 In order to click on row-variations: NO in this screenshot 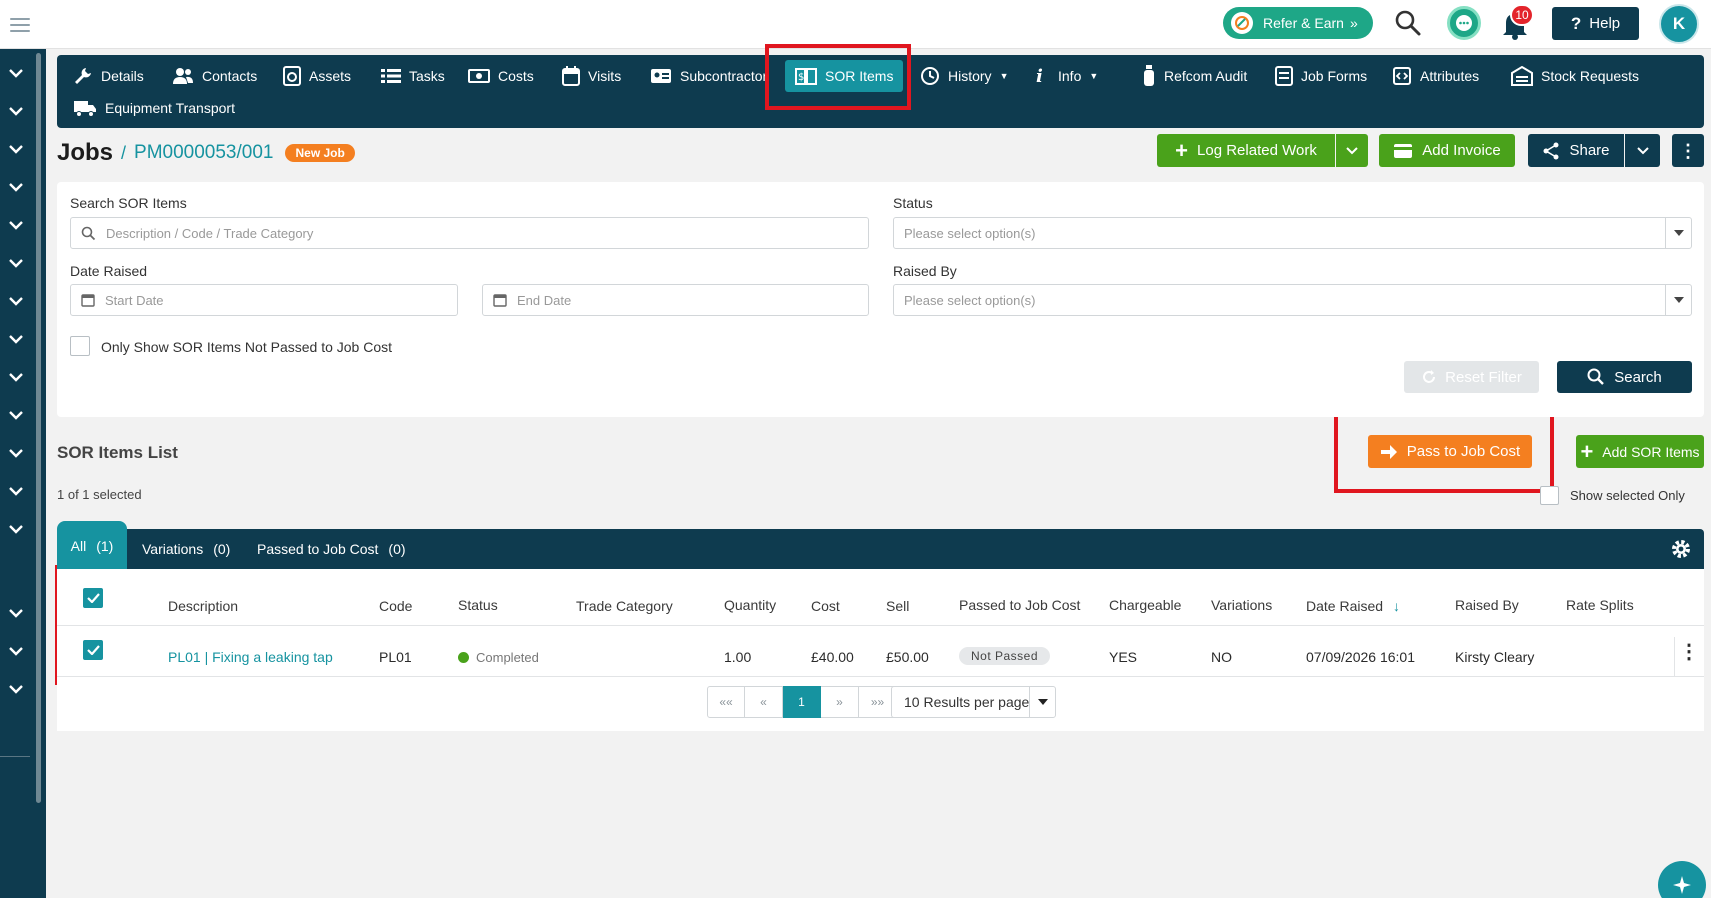, I will do `click(1221, 657)`.